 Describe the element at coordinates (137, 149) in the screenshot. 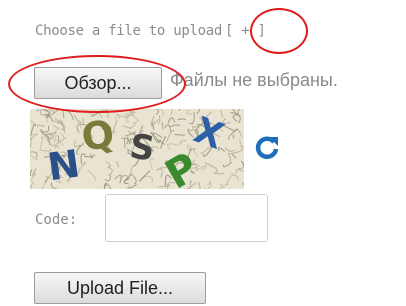

I see `captcha-image: N Q S P X` at that location.